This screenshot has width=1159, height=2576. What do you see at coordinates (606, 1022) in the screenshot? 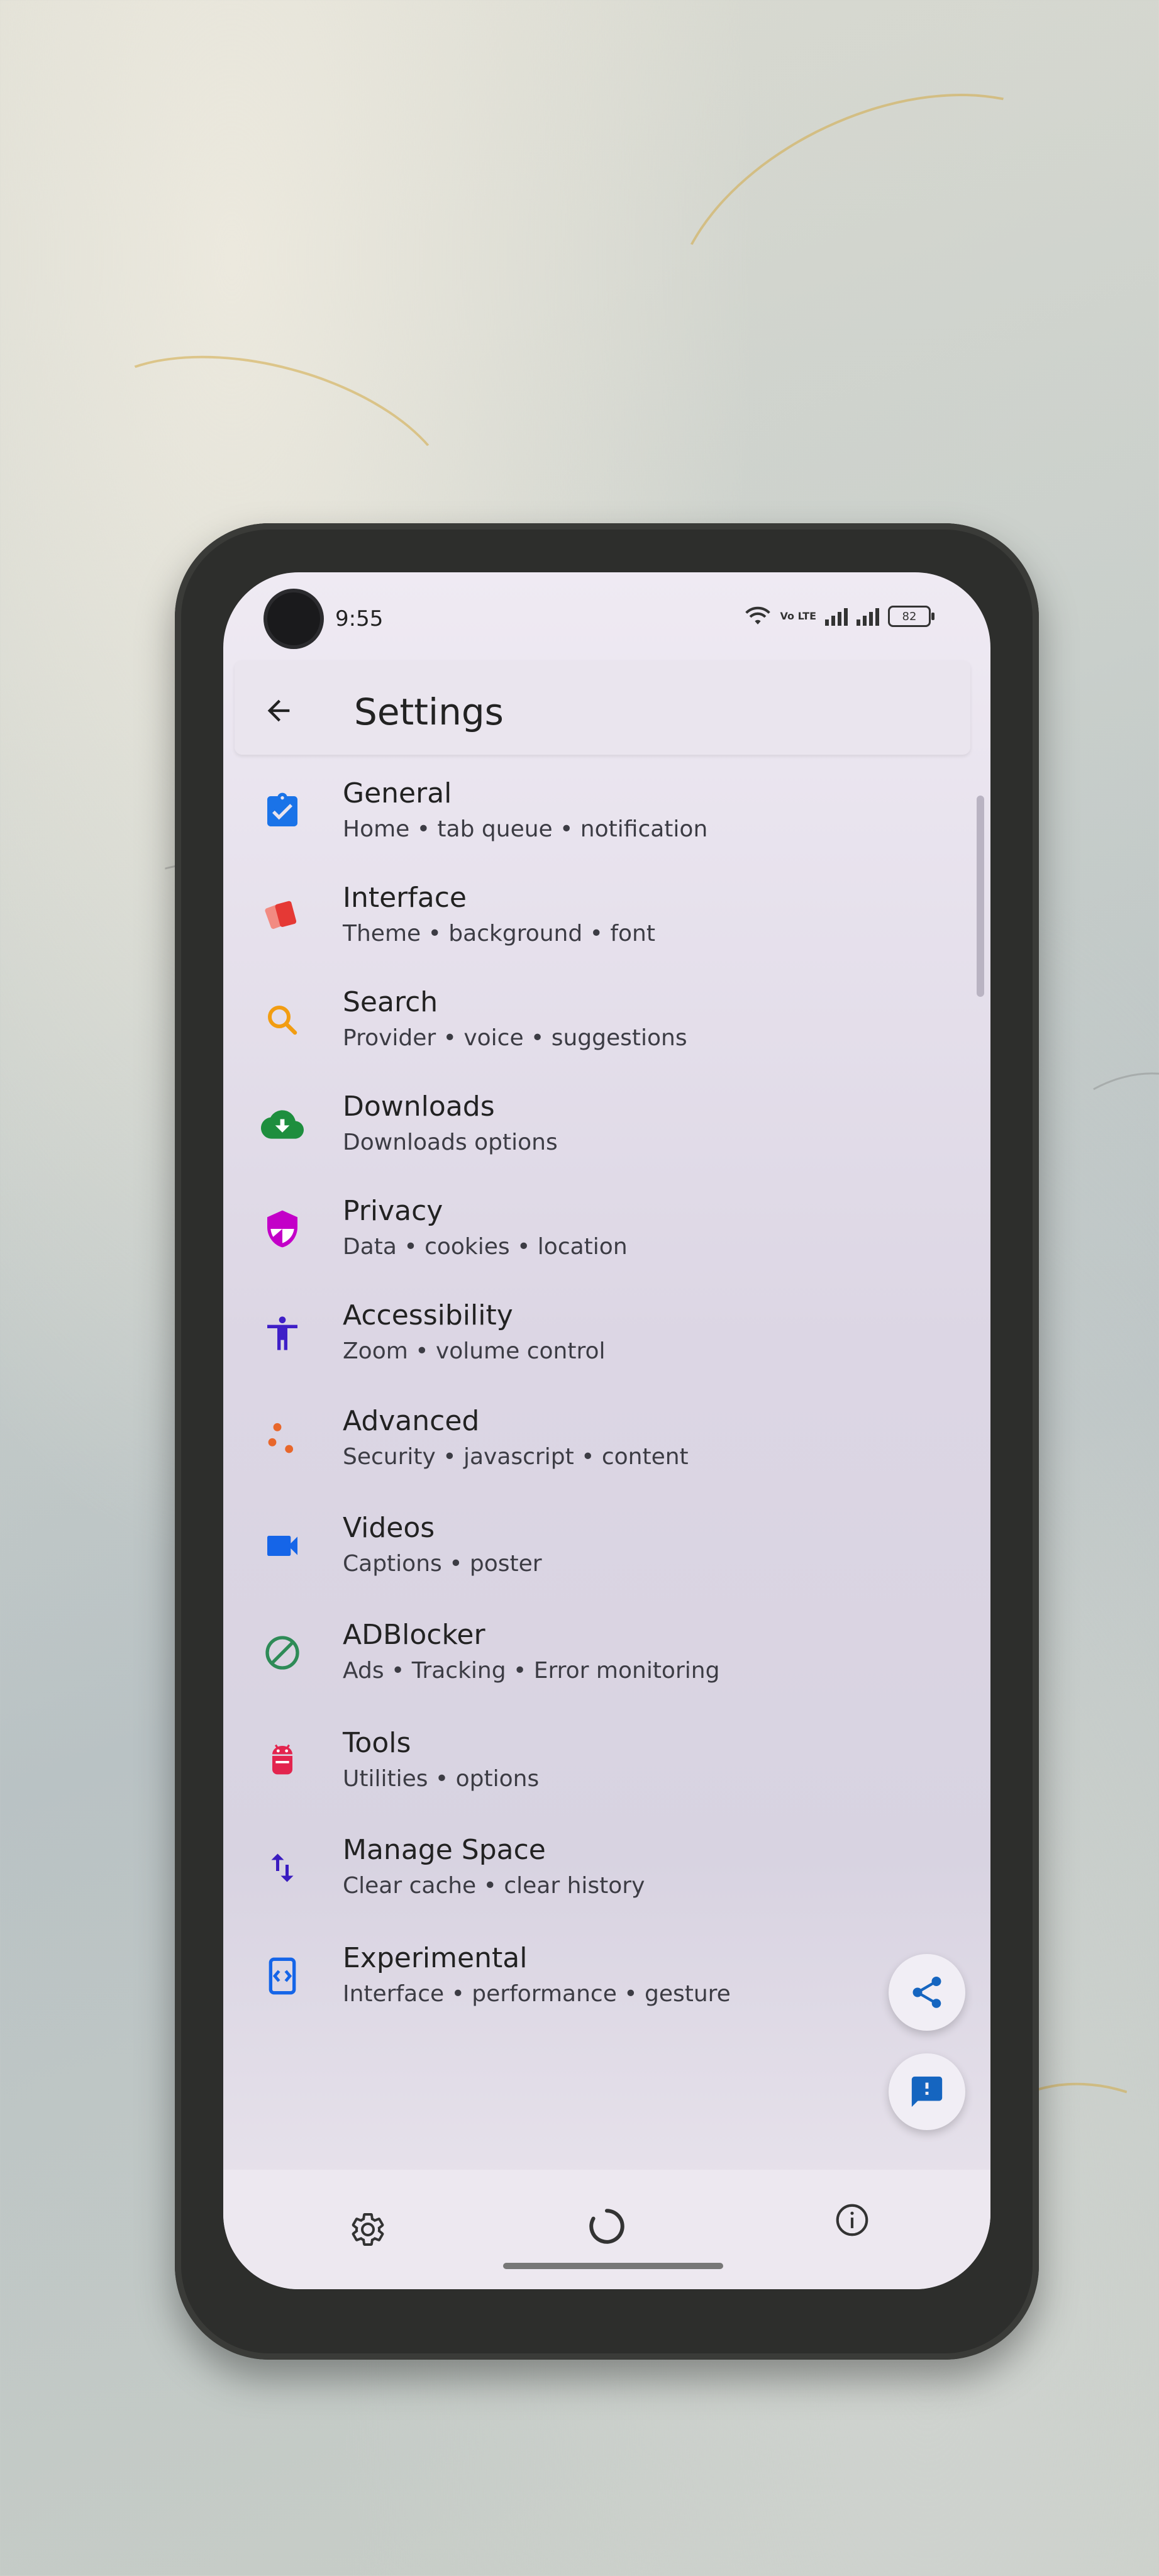
I see `settings-item-search: Search Provider • voice • suggestions` at bounding box center [606, 1022].